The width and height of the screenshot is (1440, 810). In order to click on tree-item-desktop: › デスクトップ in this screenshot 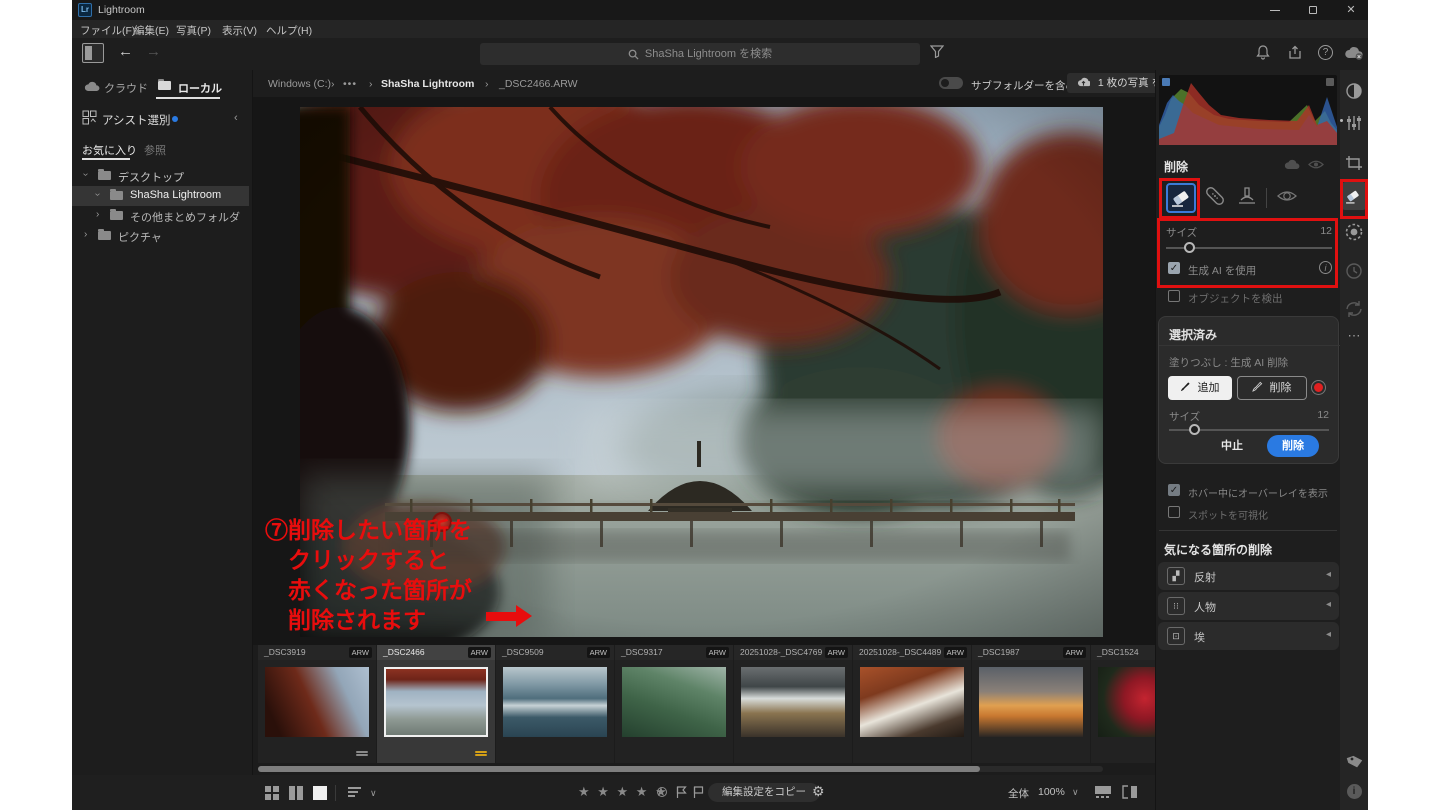, I will do `click(162, 176)`.